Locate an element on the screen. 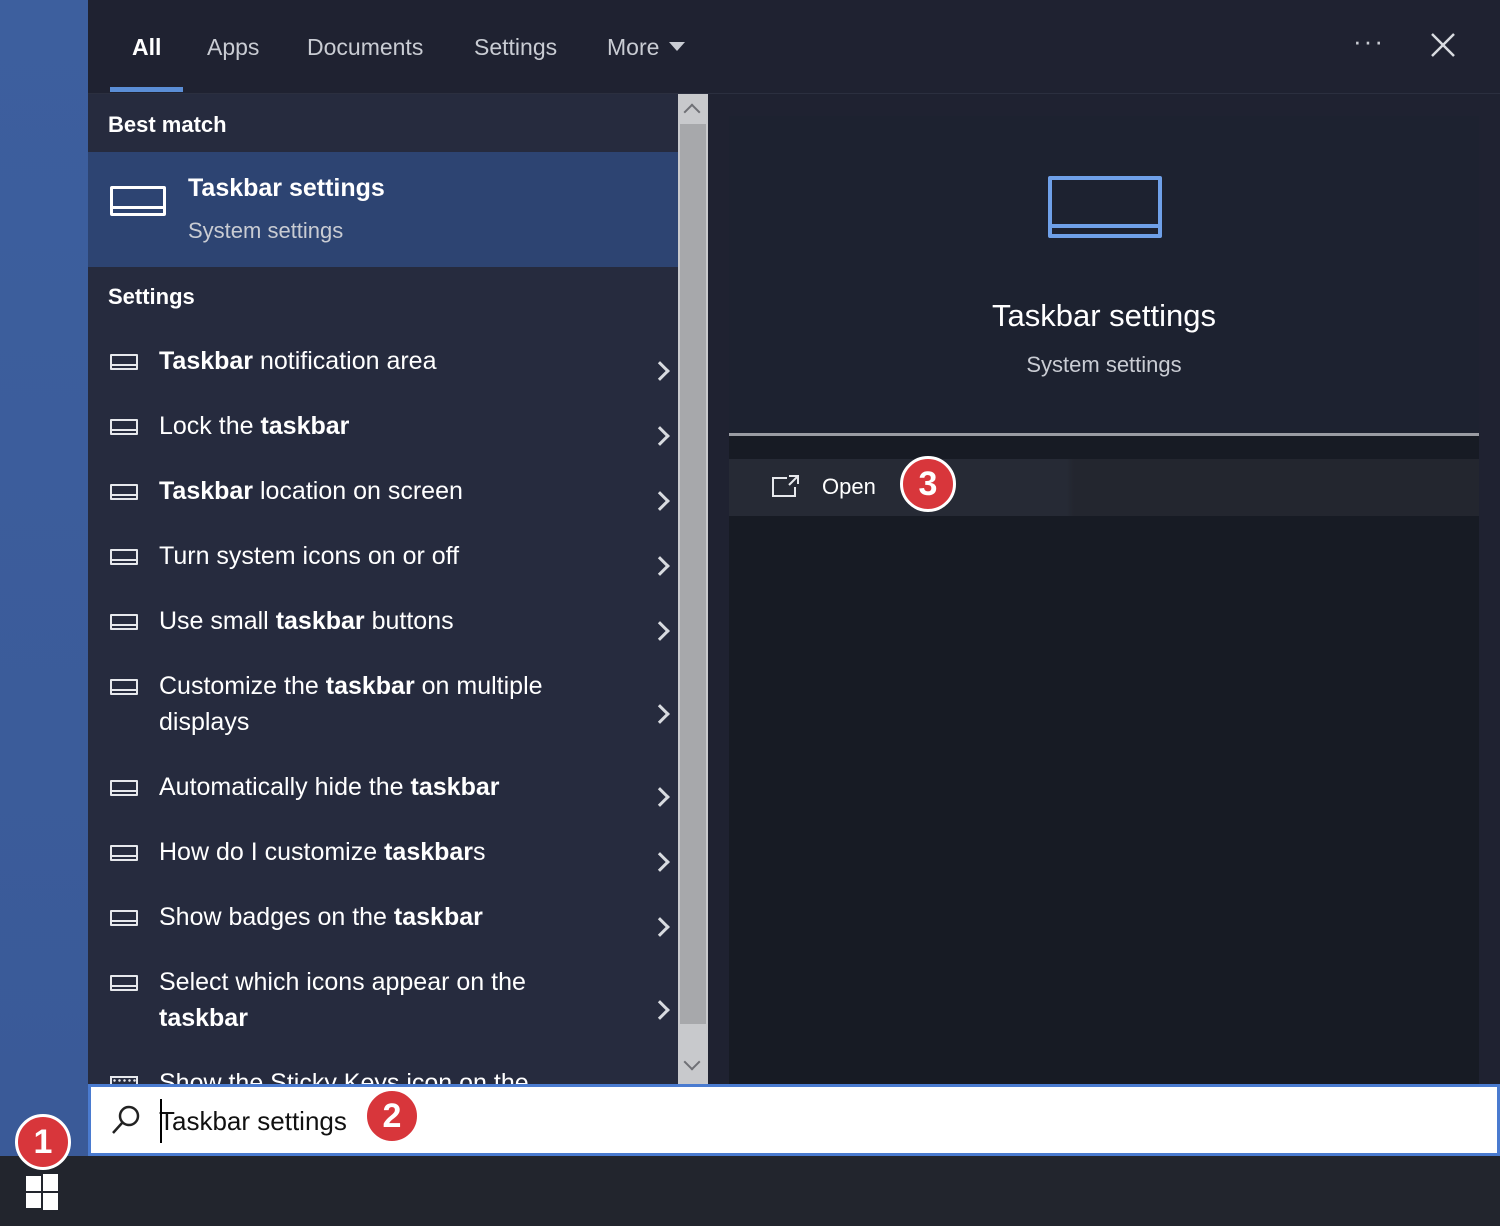 The height and width of the screenshot is (1226, 1500). search-input is located at coordinates (809, 1121).